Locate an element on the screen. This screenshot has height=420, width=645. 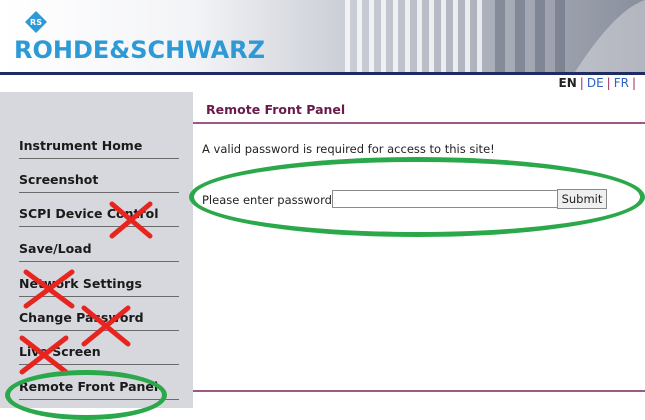
title-divider is located at coordinates (419, 123).